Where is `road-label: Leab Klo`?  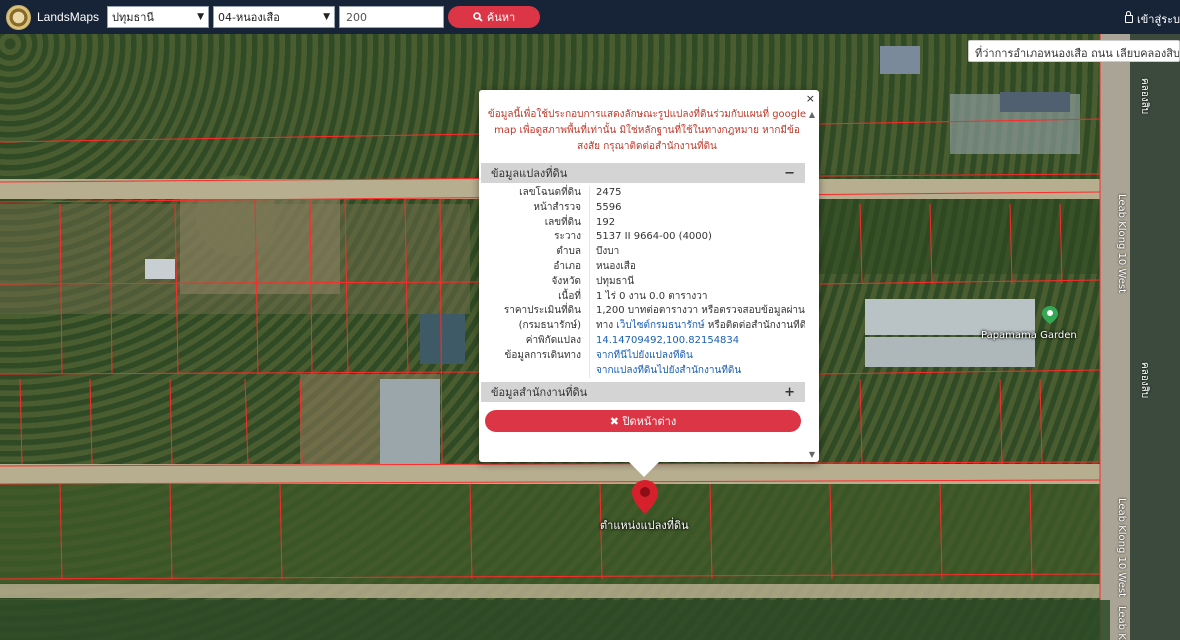 road-label: Leab Klo is located at coordinates (1121, 623).